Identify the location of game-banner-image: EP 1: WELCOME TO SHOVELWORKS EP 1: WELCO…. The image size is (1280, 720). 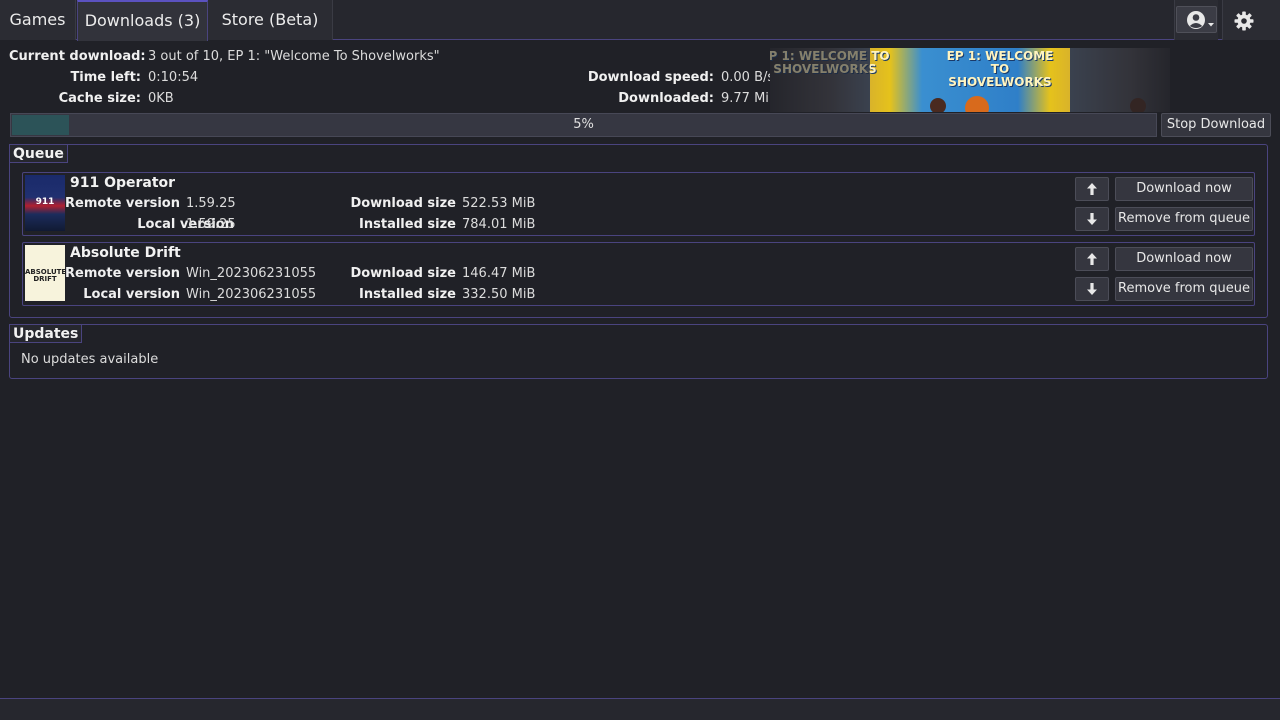
(970, 80).